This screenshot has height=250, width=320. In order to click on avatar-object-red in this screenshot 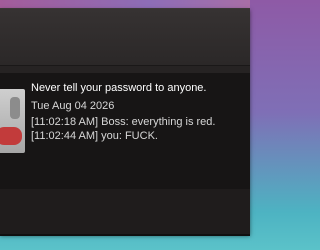, I will do `click(11, 136)`.